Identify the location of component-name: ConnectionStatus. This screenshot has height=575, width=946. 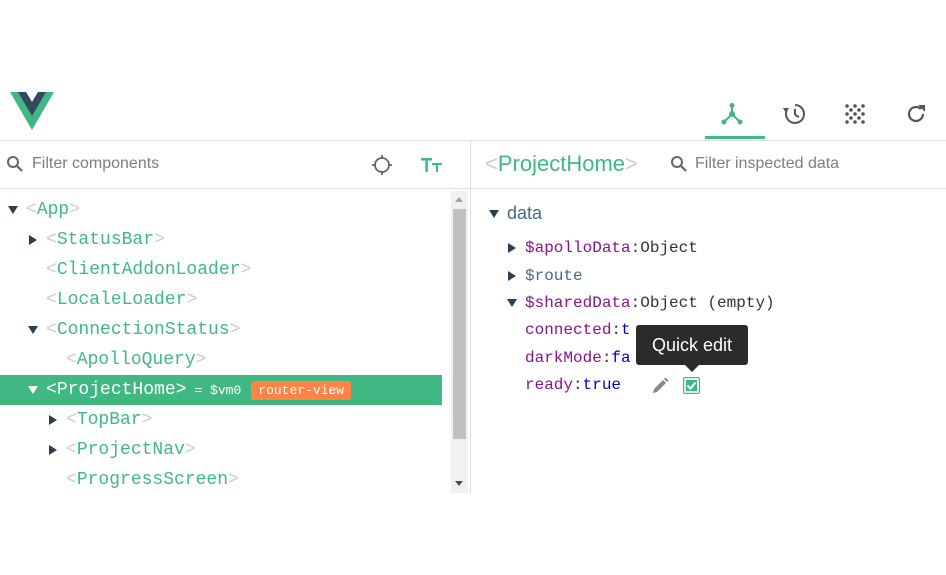
(143, 330).